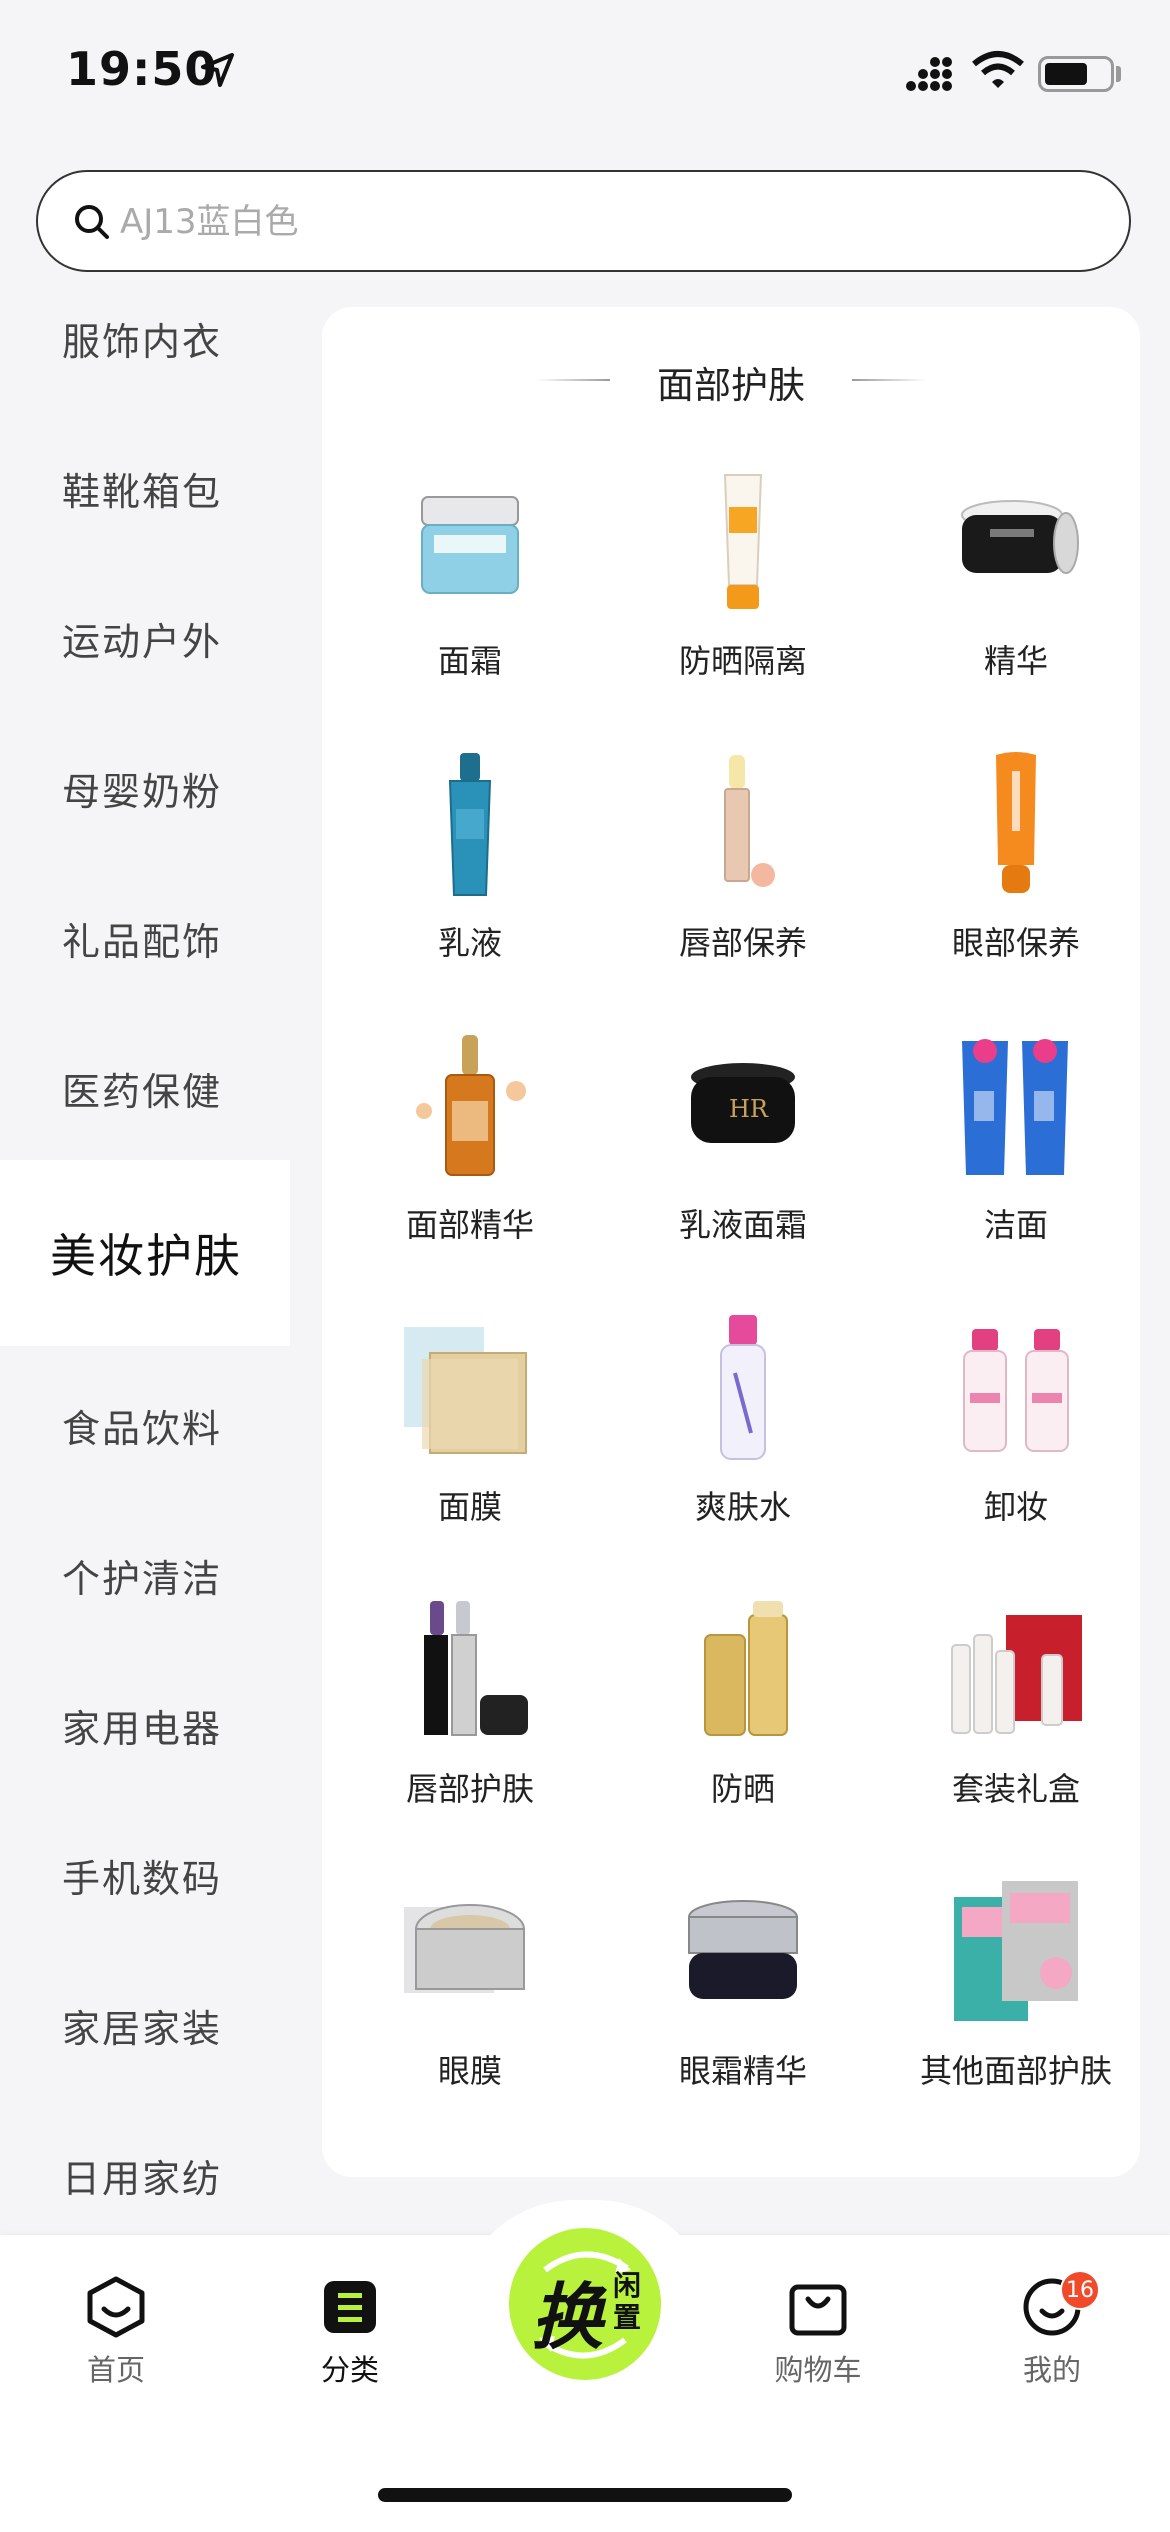 The width and height of the screenshot is (1170, 2532). What do you see at coordinates (469, 661) in the screenshot?
I see `subcategory-label: 面霜` at bounding box center [469, 661].